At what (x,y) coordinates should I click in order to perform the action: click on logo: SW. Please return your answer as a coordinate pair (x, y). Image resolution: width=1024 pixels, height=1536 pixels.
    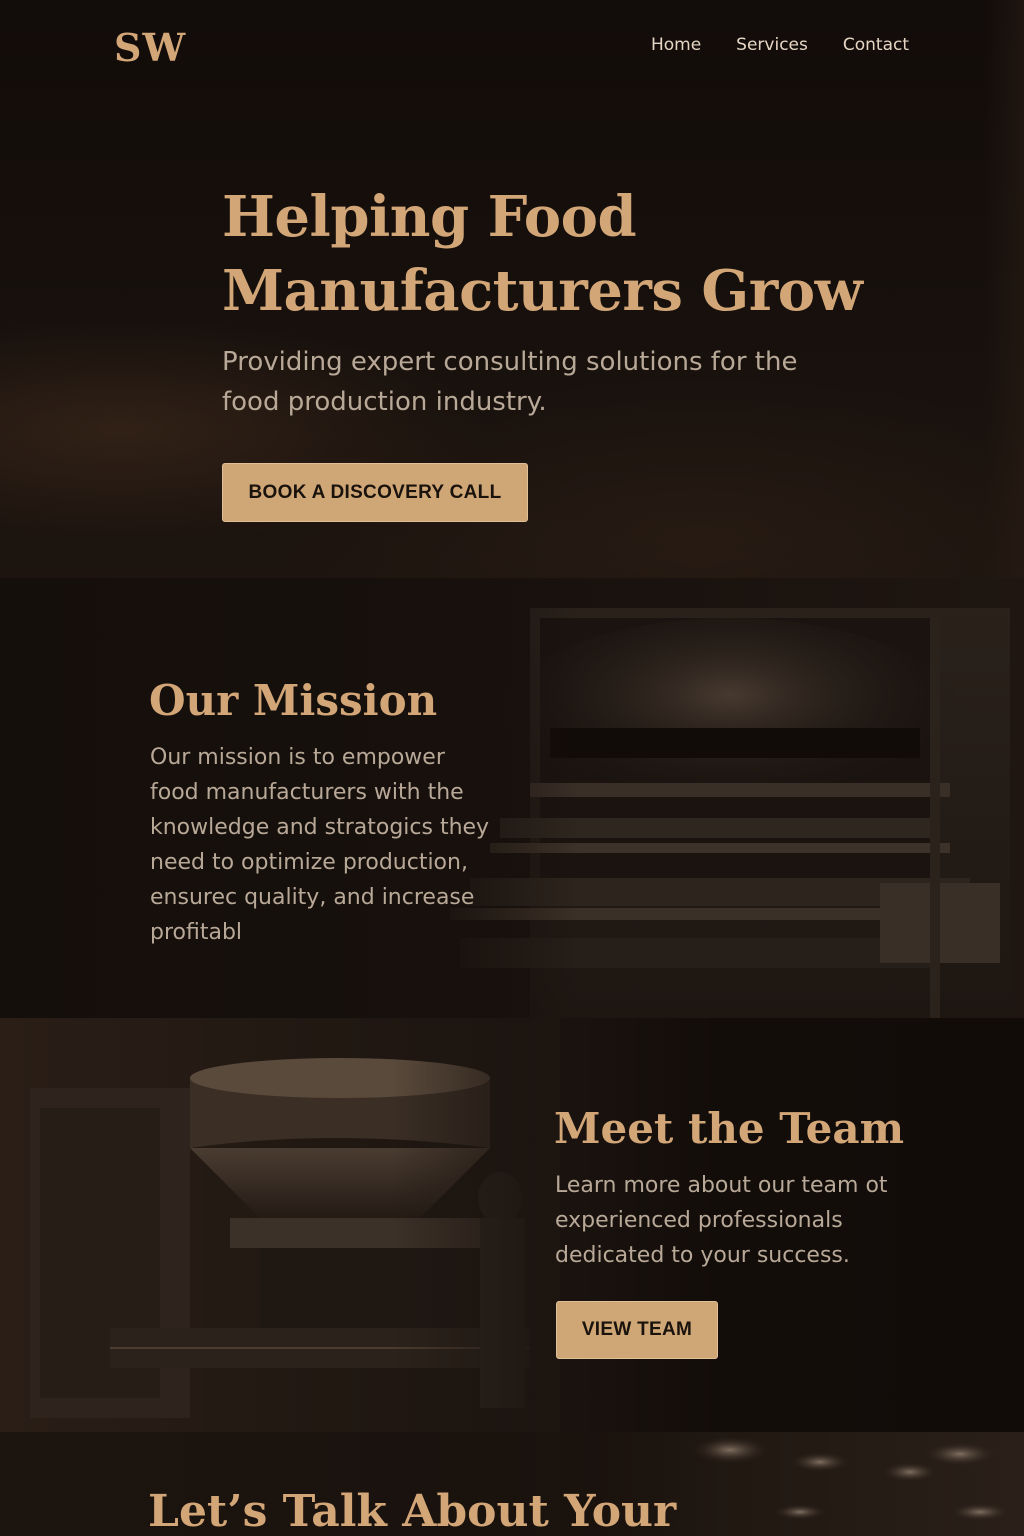
    Looking at the image, I should click on (150, 48).